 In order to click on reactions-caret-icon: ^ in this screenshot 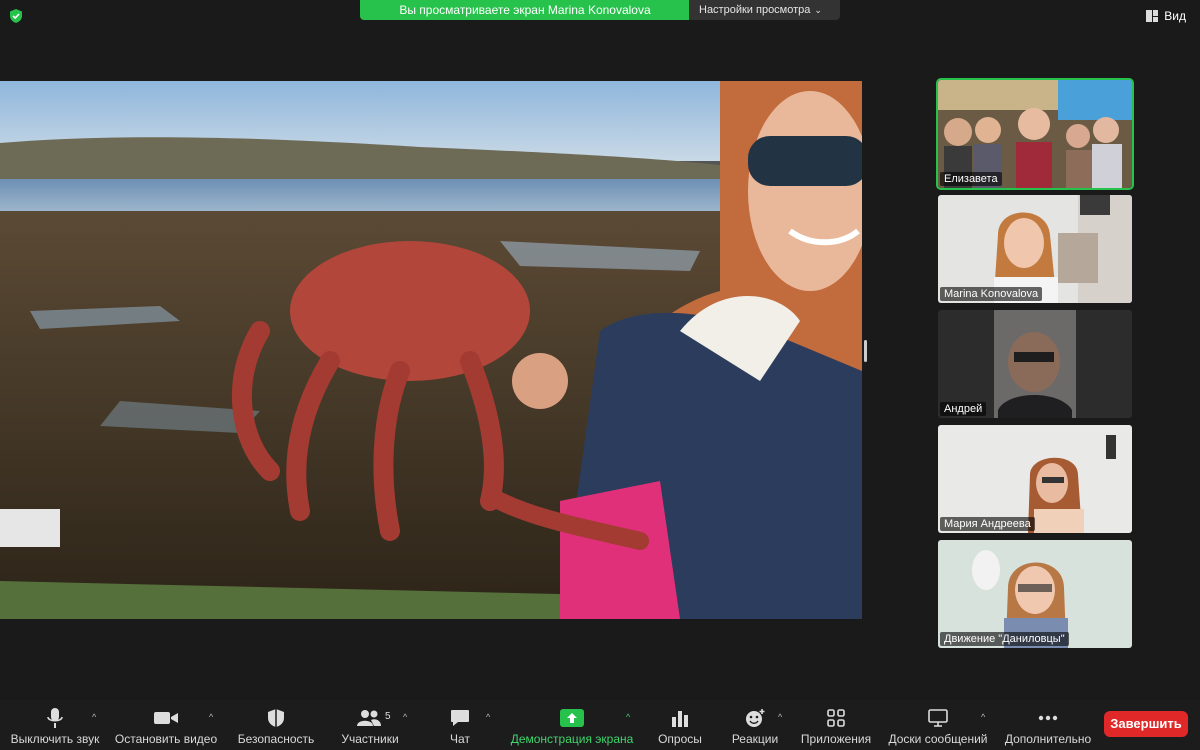, I will do `click(780, 717)`.